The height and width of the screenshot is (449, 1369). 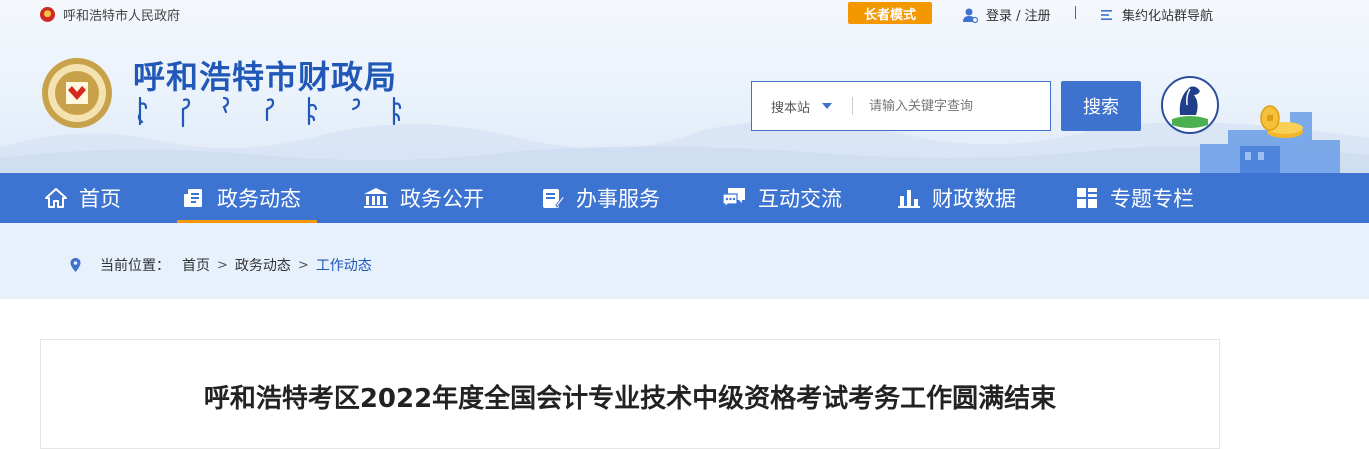 What do you see at coordinates (1075, 12) in the screenshot?
I see `topbar-divider` at bounding box center [1075, 12].